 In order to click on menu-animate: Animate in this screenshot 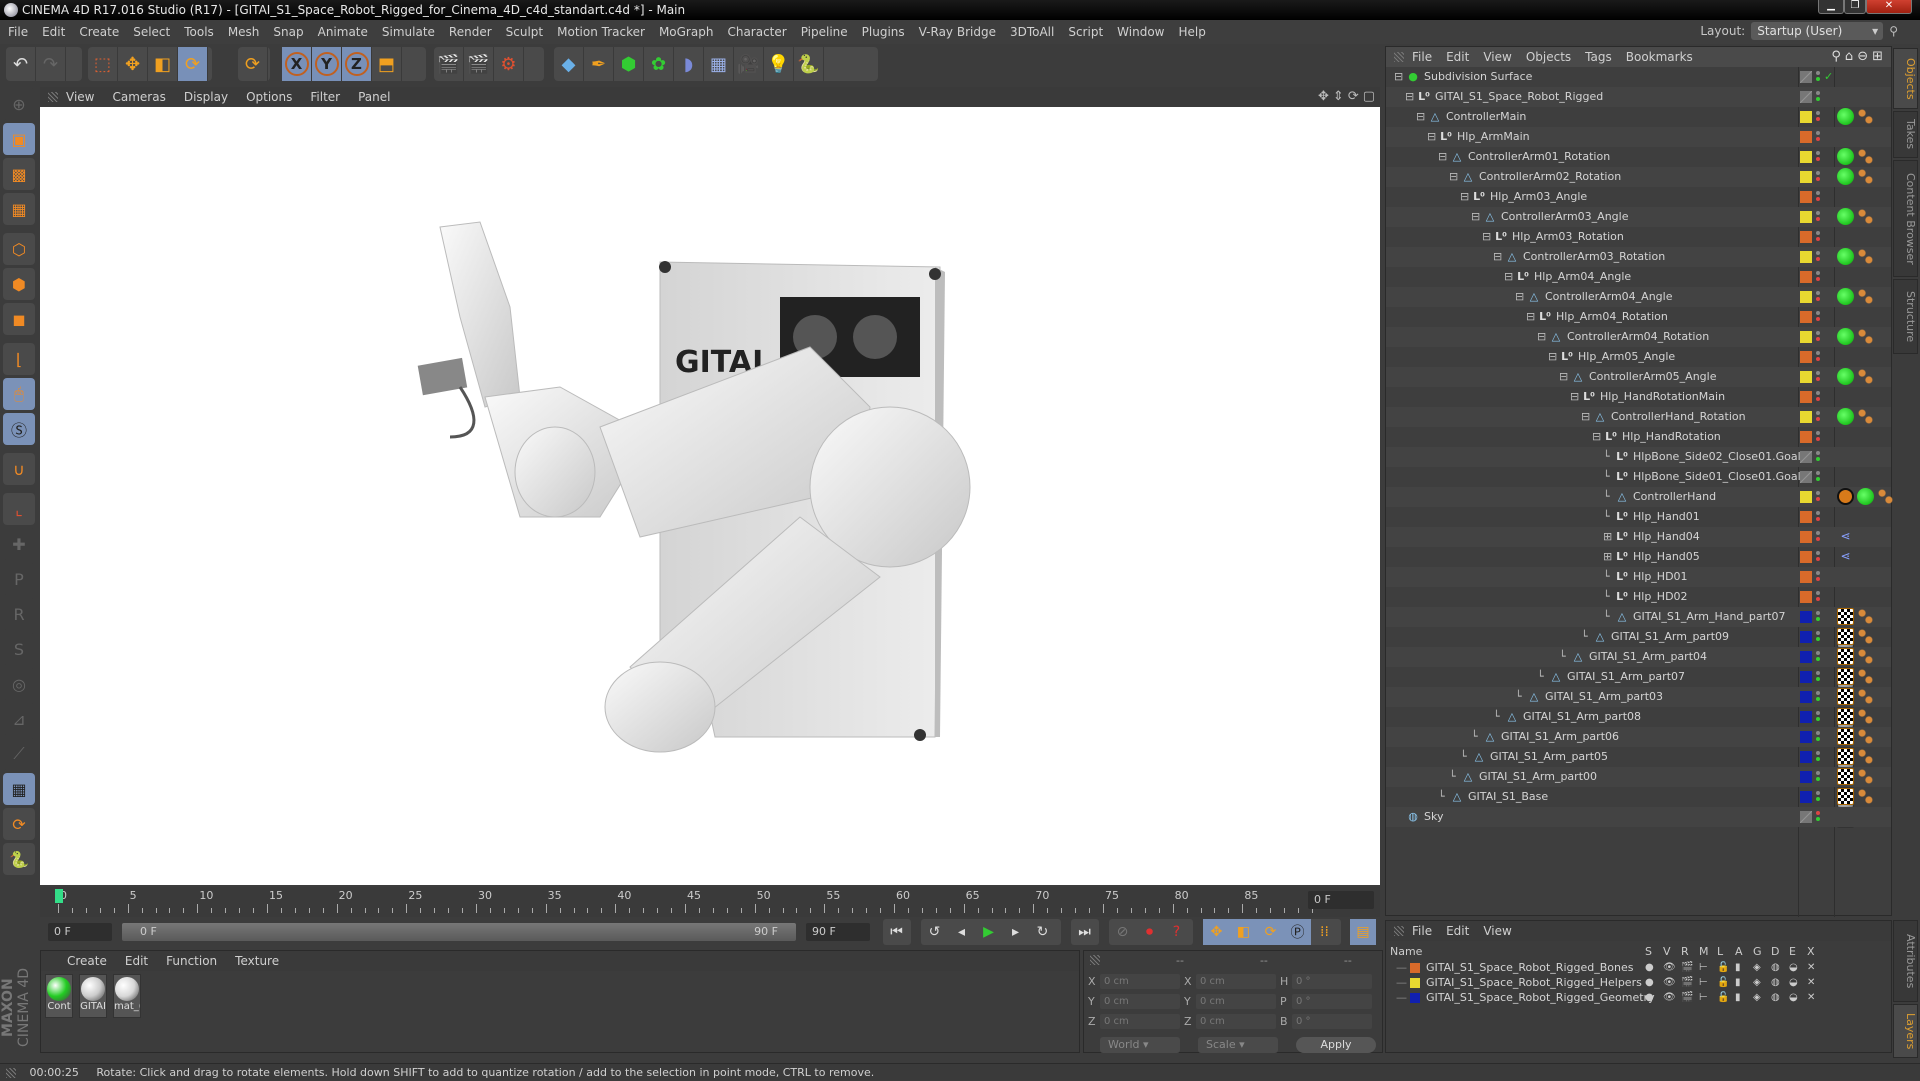, I will do `click(343, 32)`.